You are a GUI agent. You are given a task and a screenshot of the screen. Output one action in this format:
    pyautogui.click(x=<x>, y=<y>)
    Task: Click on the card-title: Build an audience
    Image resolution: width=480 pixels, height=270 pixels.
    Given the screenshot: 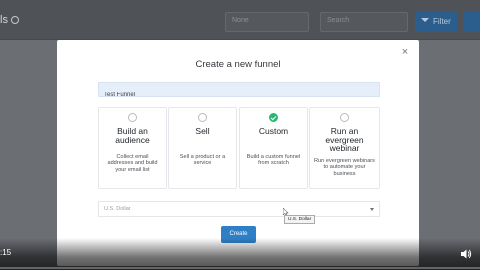 What is the action you would take?
    pyautogui.click(x=132, y=135)
    